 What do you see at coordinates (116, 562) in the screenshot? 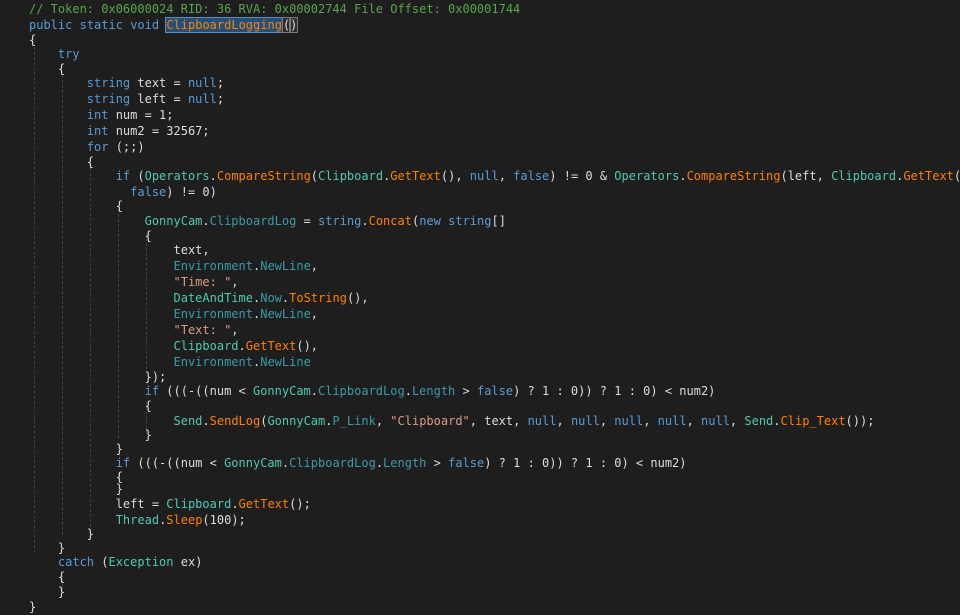
I see `code-line: catch (Exception ex)` at bounding box center [116, 562].